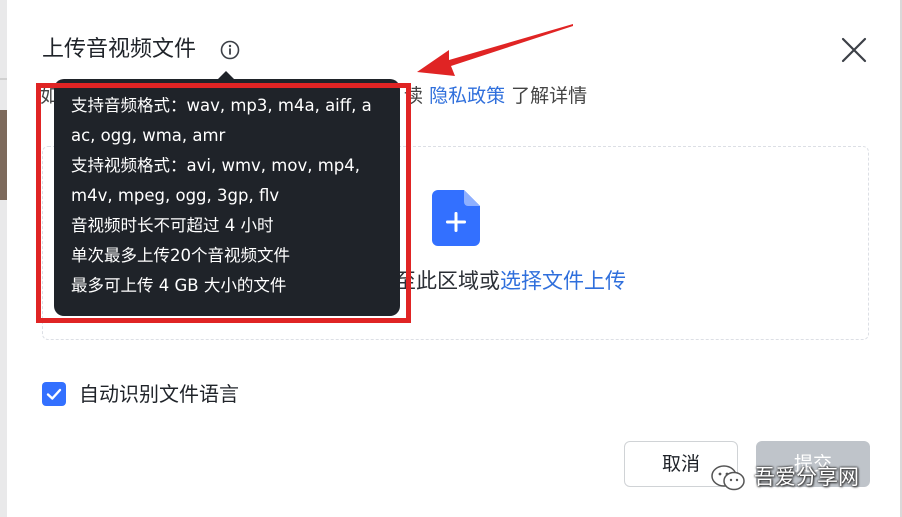 This screenshot has width=902, height=517. What do you see at coordinates (3, 79) in the screenshot?
I see `background-divider` at bounding box center [3, 79].